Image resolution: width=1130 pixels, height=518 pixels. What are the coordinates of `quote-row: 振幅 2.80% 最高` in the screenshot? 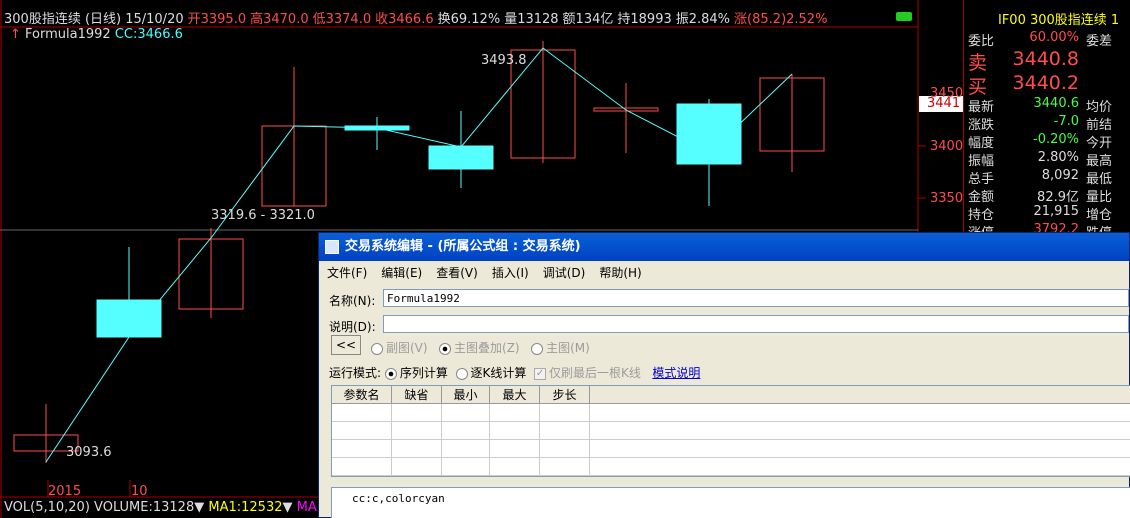 It's located at (1049, 159).